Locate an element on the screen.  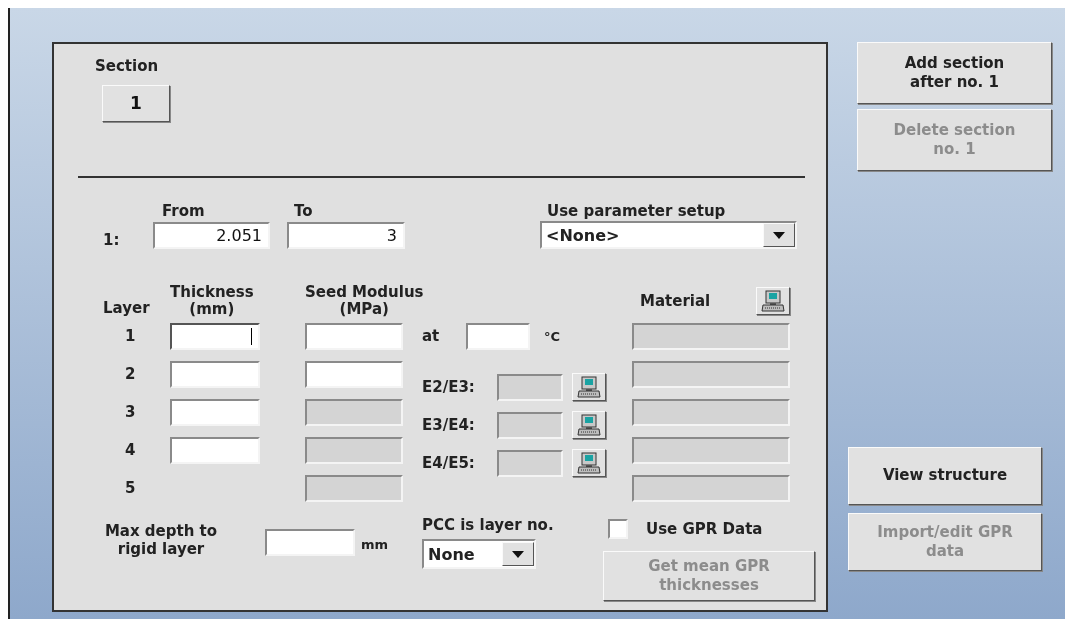
text-cursor is located at coordinates (251, 336).